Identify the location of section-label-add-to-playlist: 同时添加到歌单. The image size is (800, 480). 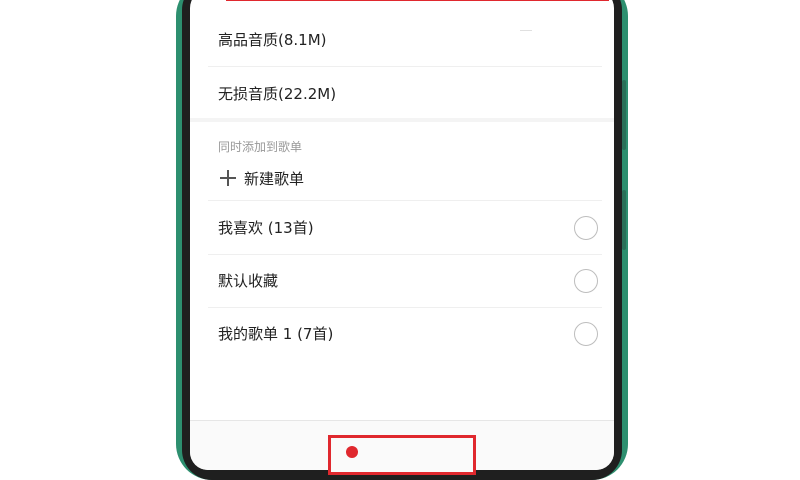
(260, 147).